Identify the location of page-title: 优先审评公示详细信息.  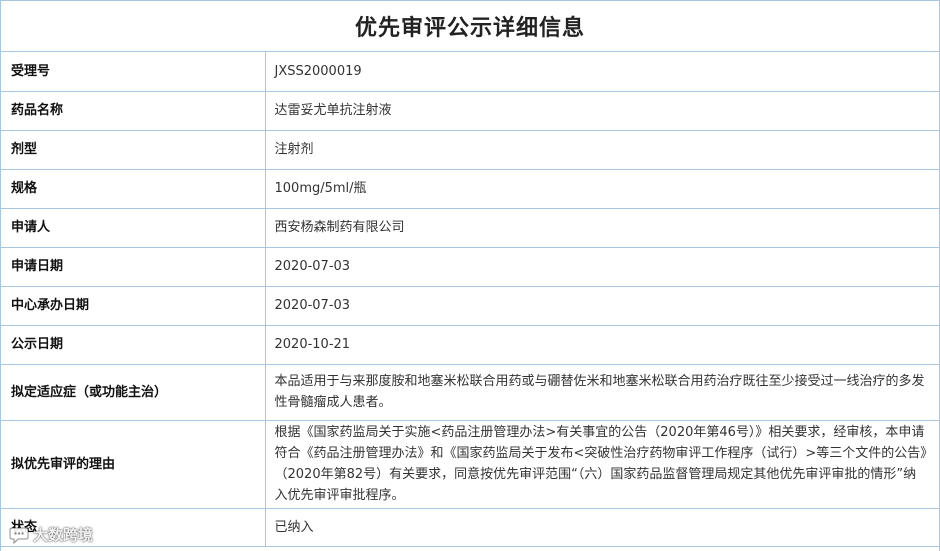
(469, 28).